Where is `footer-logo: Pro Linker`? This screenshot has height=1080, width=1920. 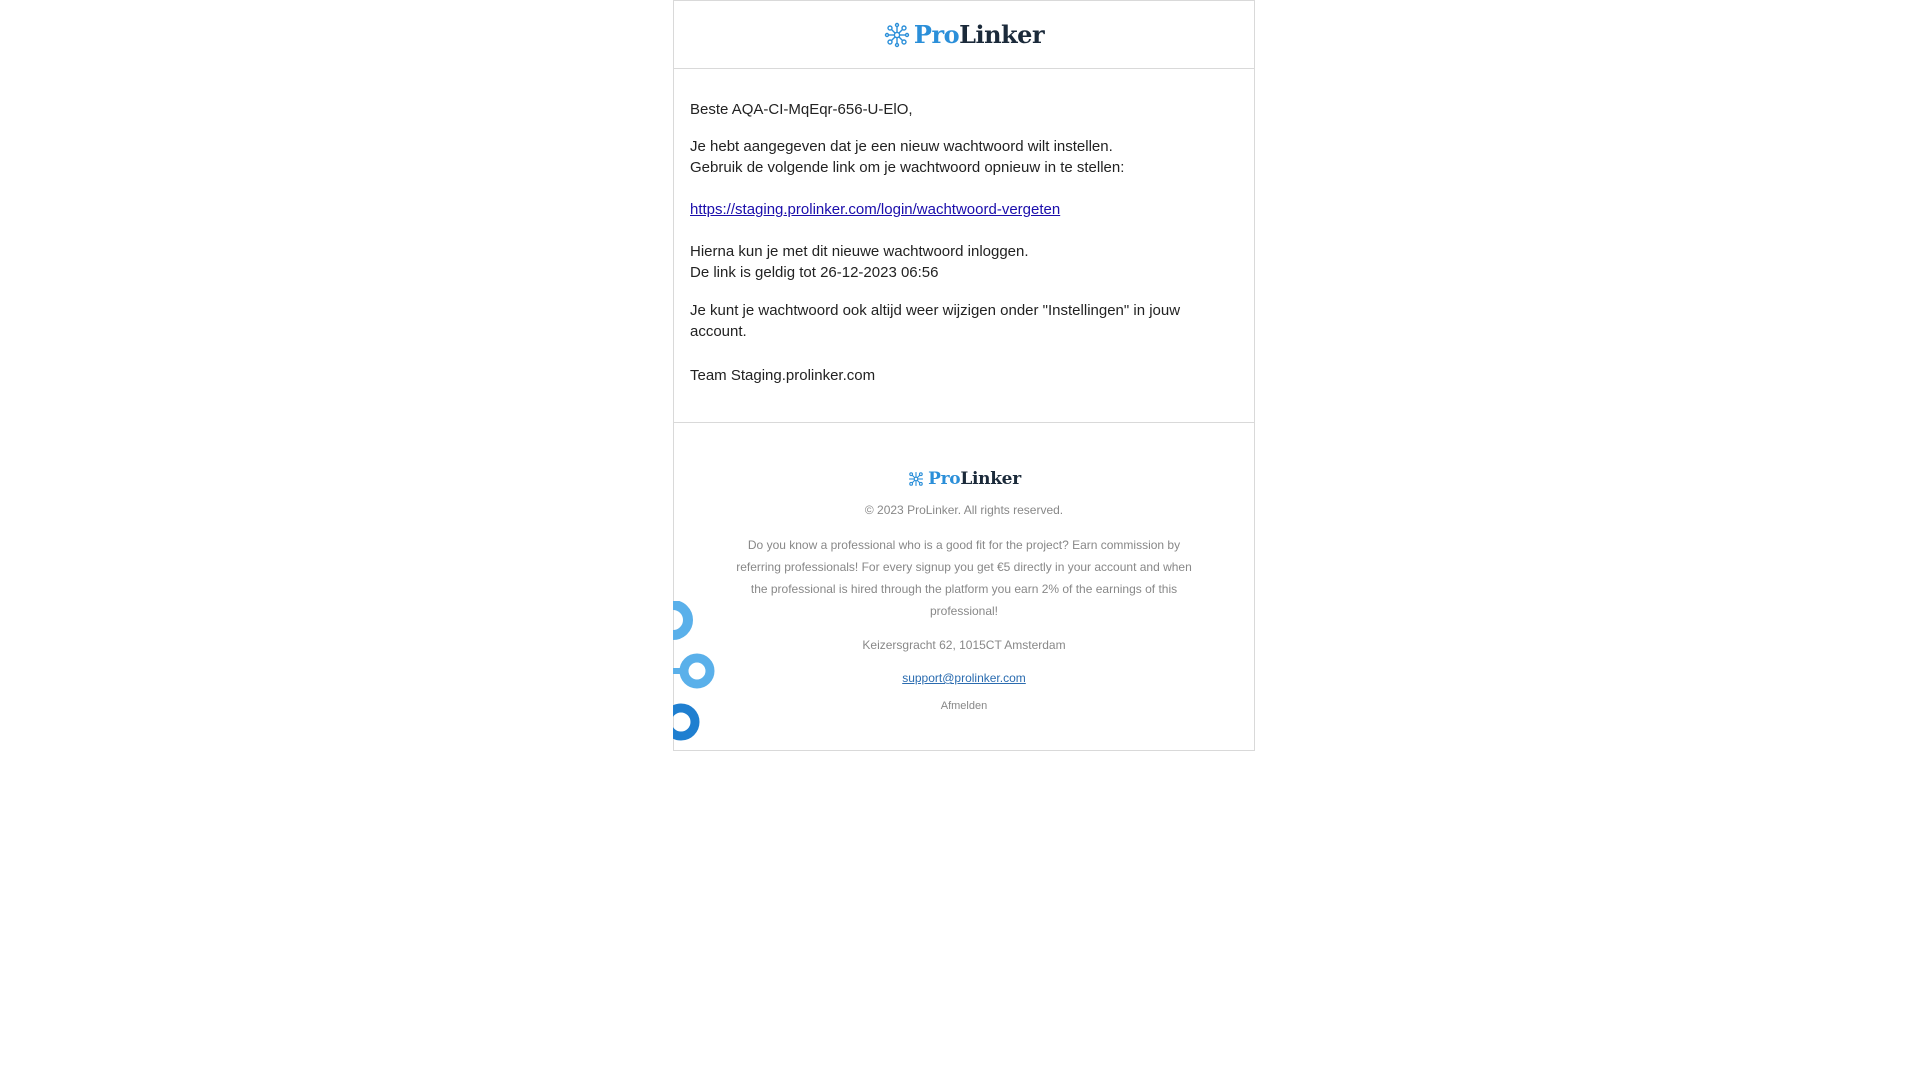 footer-logo: Pro Linker is located at coordinates (964, 479).